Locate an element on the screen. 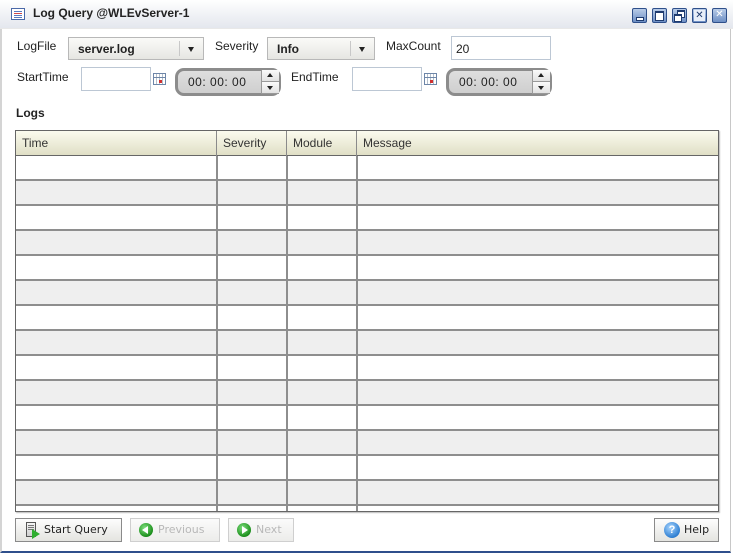 The width and height of the screenshot is (733, 555). help-button: ? Help is located at coordinates (686, 530).